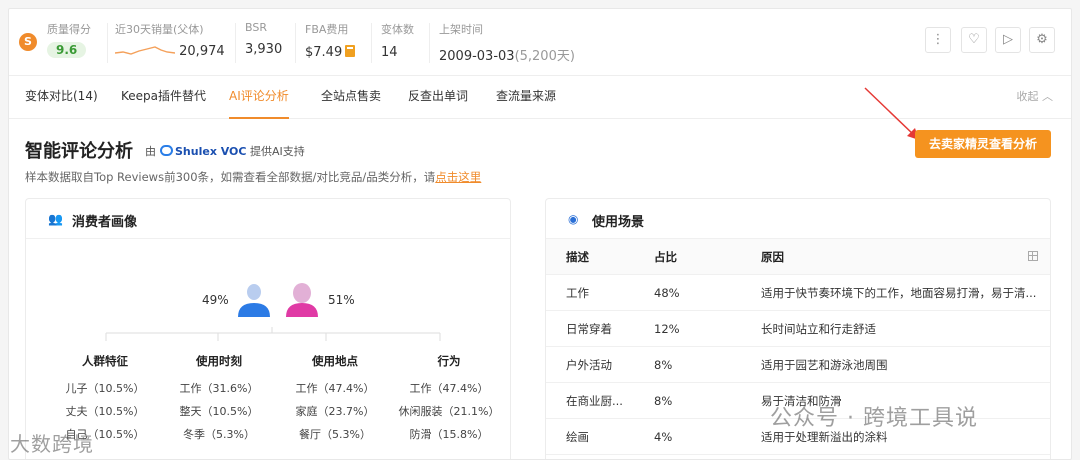 This screenshot has width=1080, height=460. I want to click on more-icon: ⋮, so click(938, 40).